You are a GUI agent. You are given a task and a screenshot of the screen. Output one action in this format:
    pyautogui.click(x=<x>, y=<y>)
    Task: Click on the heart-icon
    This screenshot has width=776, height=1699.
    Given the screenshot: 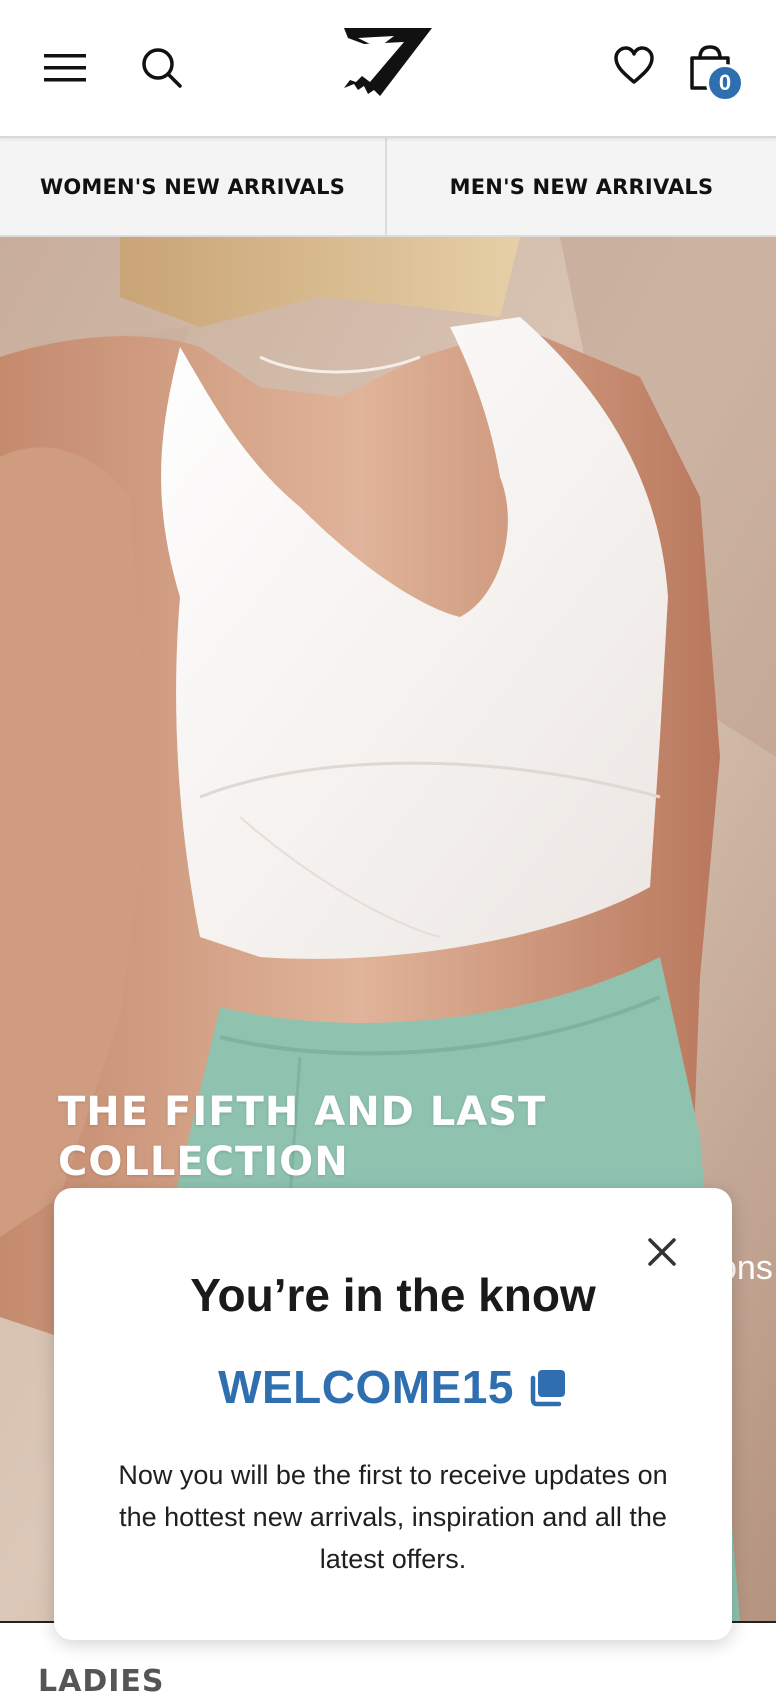 What is the action you would take?
    pyautogui.click(x=634, y=66)
    